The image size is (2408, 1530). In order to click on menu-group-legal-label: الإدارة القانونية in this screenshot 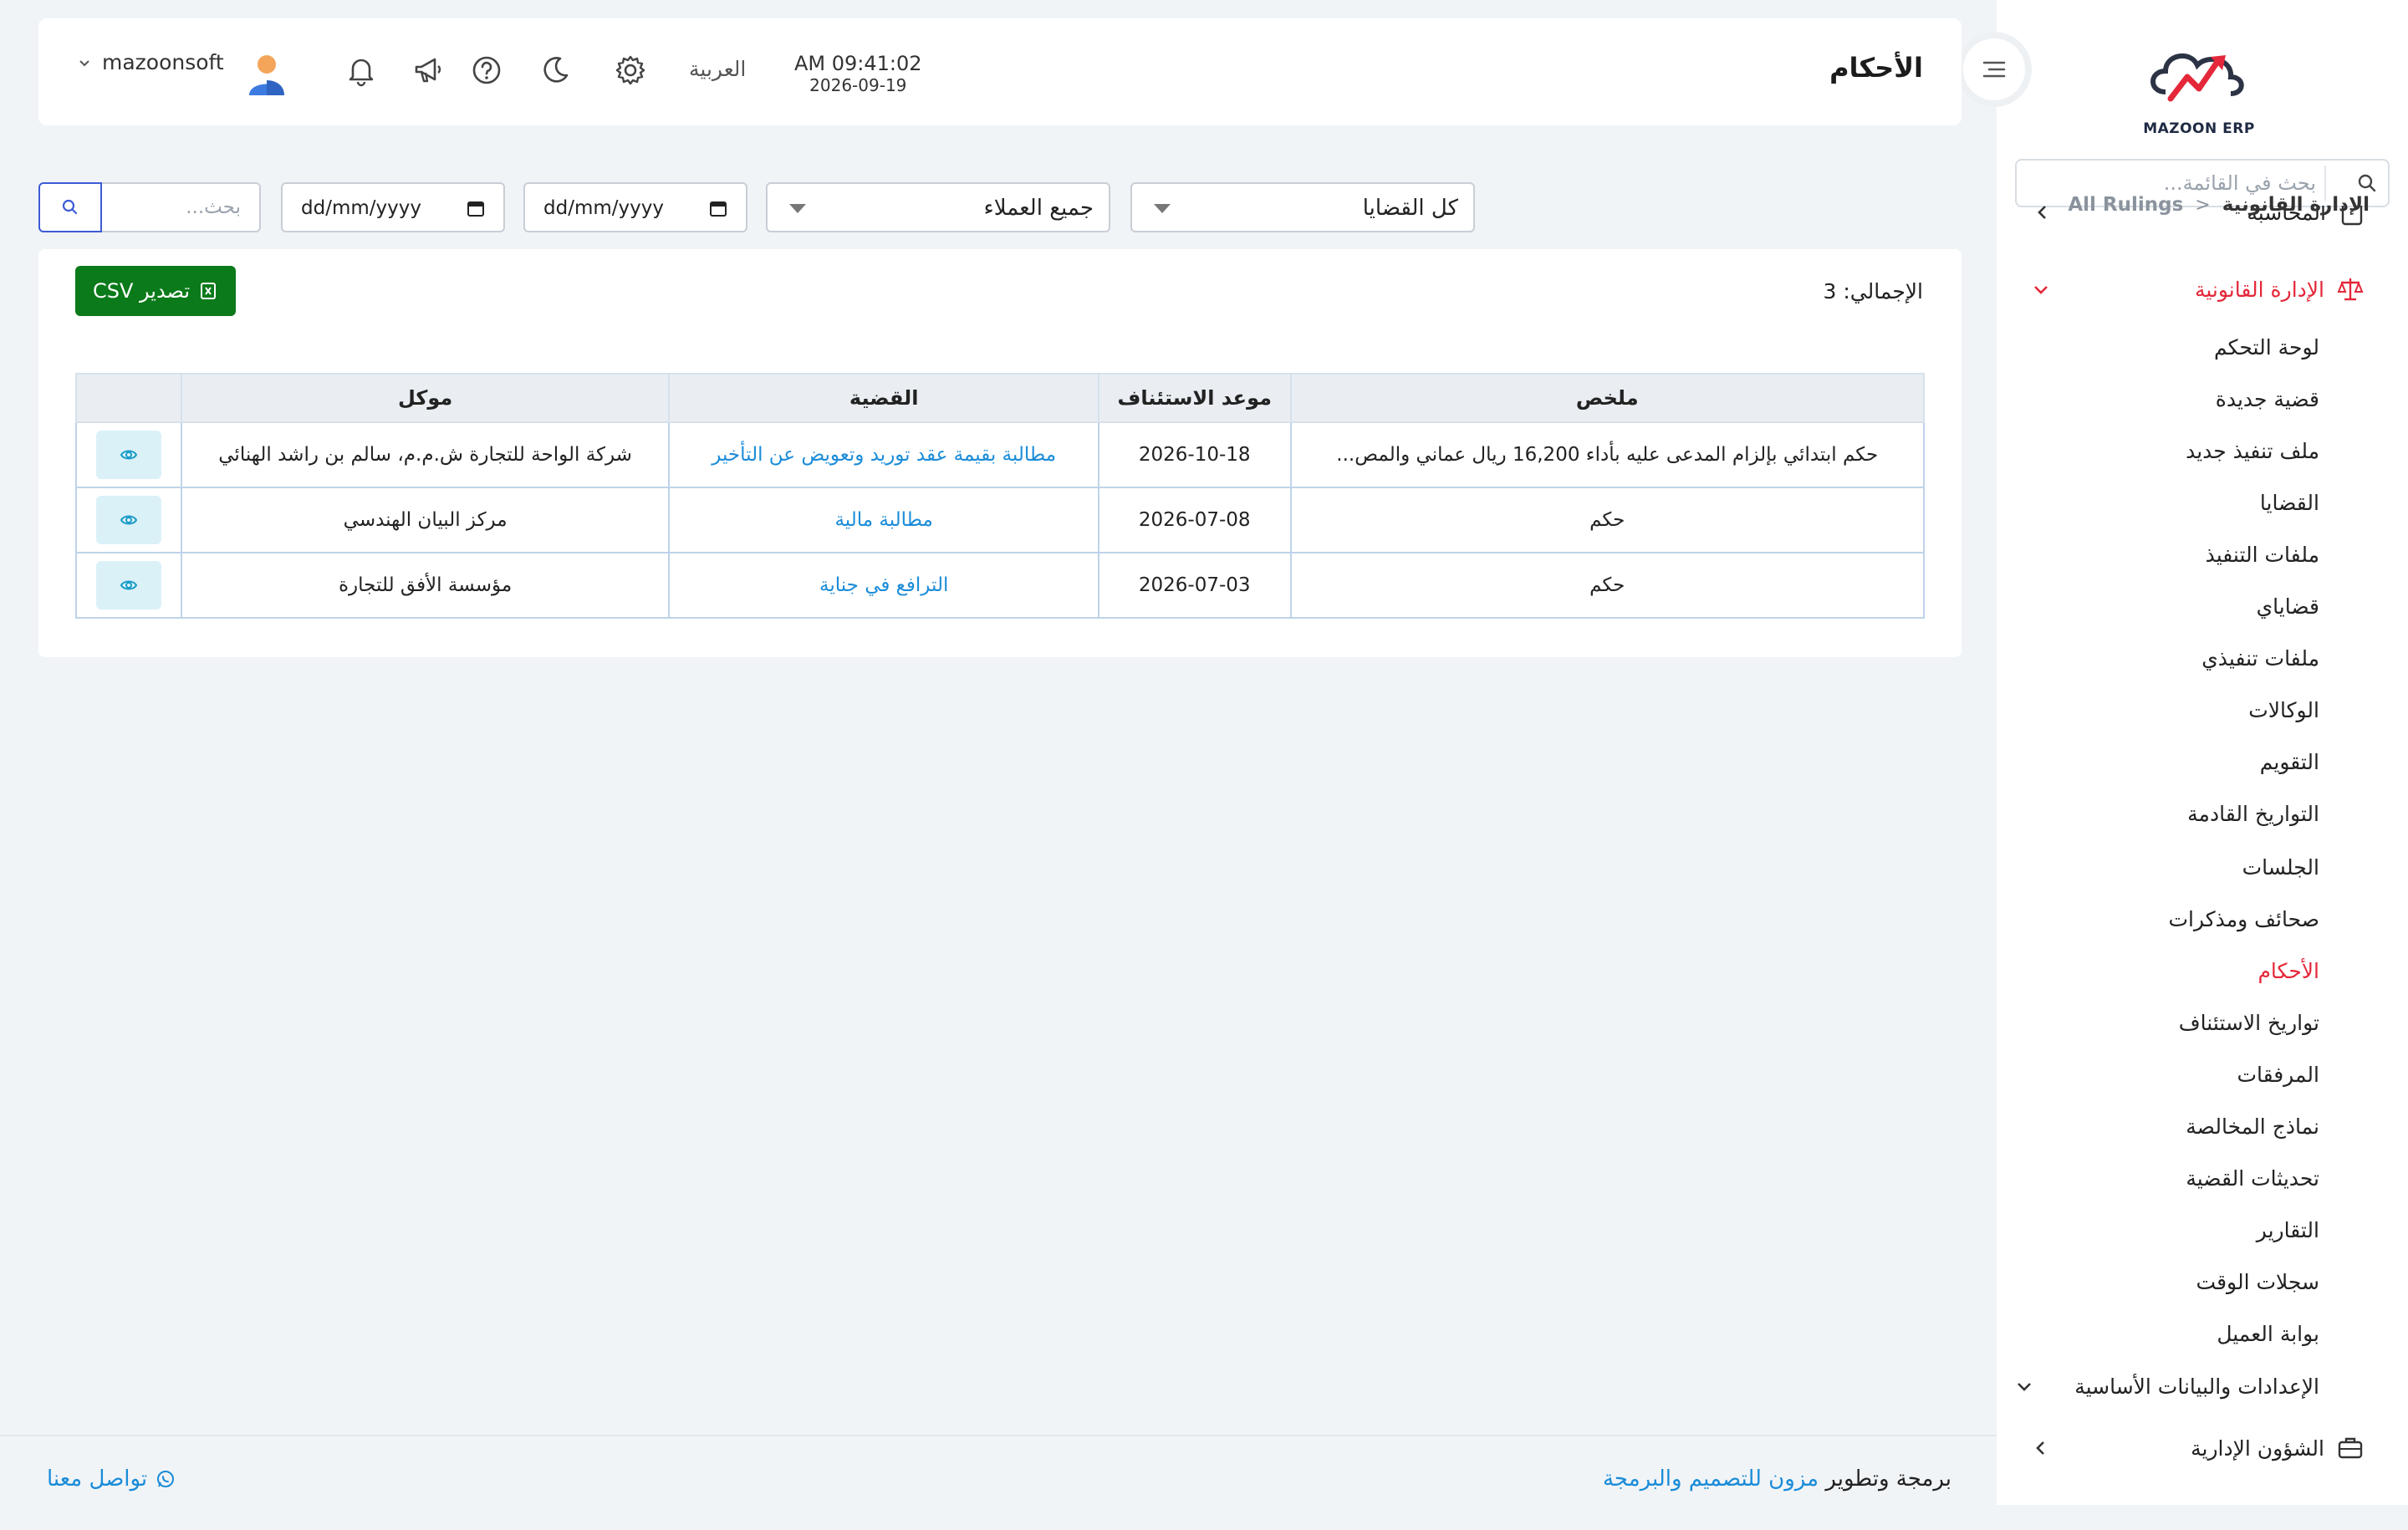, I will do `click(2259, 289)`.